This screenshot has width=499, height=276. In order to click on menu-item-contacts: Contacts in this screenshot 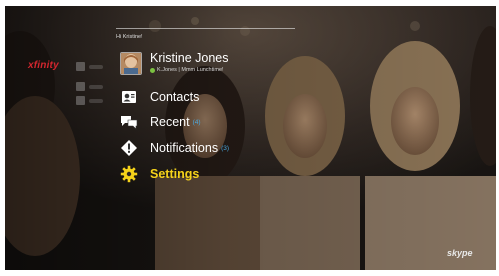, I will do `click(161, 97)`.